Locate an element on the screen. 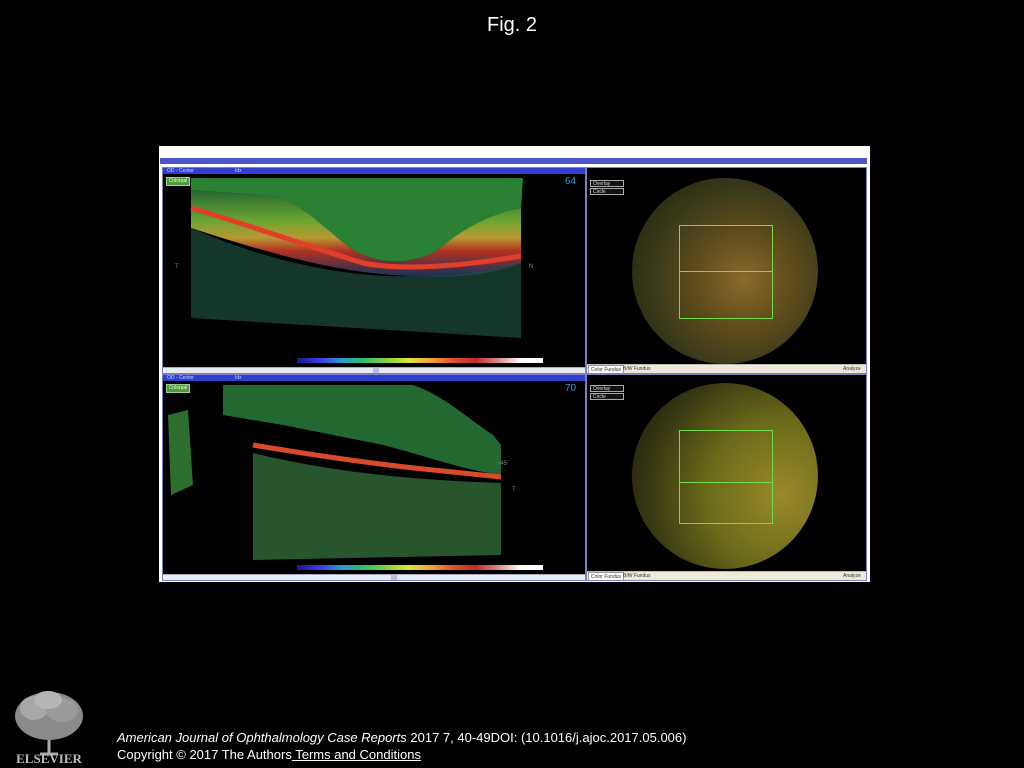  oct-scan-image-bottom is located at coordinates (335, 472).